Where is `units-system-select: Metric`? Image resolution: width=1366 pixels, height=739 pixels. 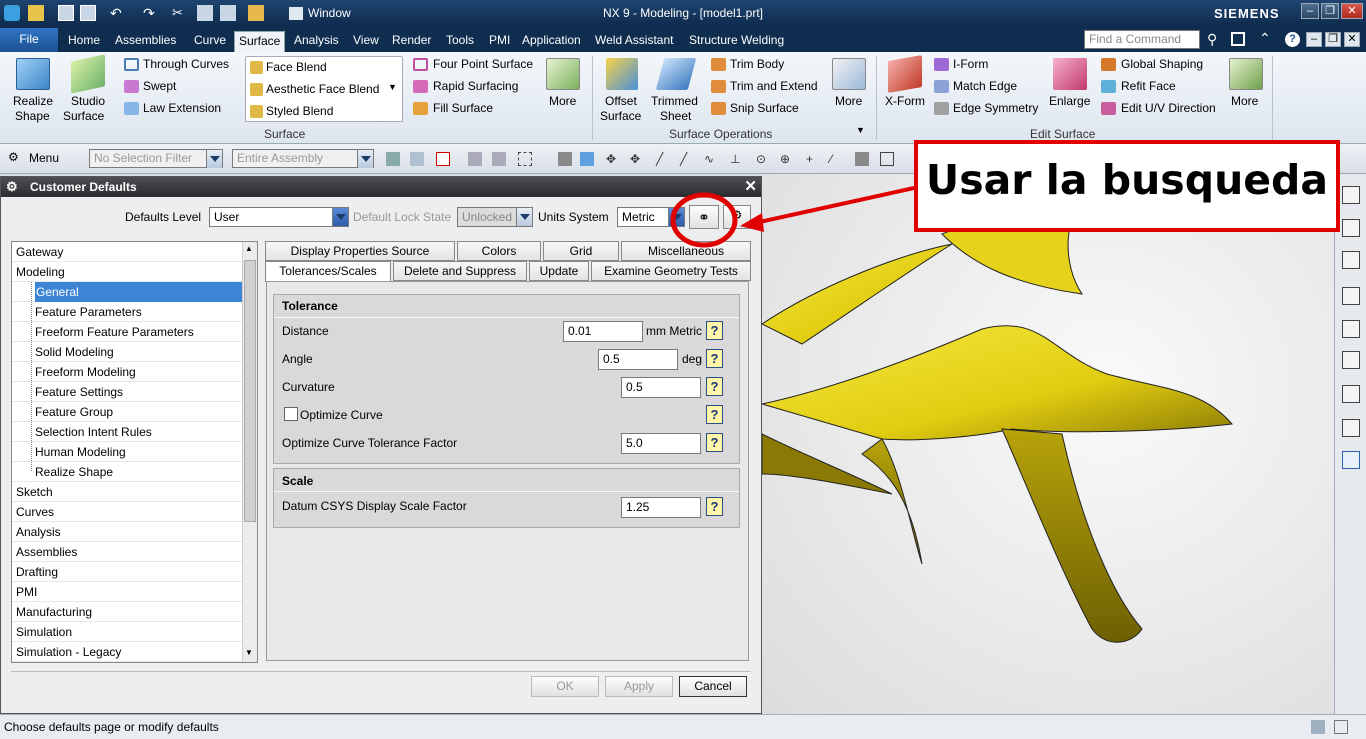 units-system-select: Metric is located at coordinates (651, 217).